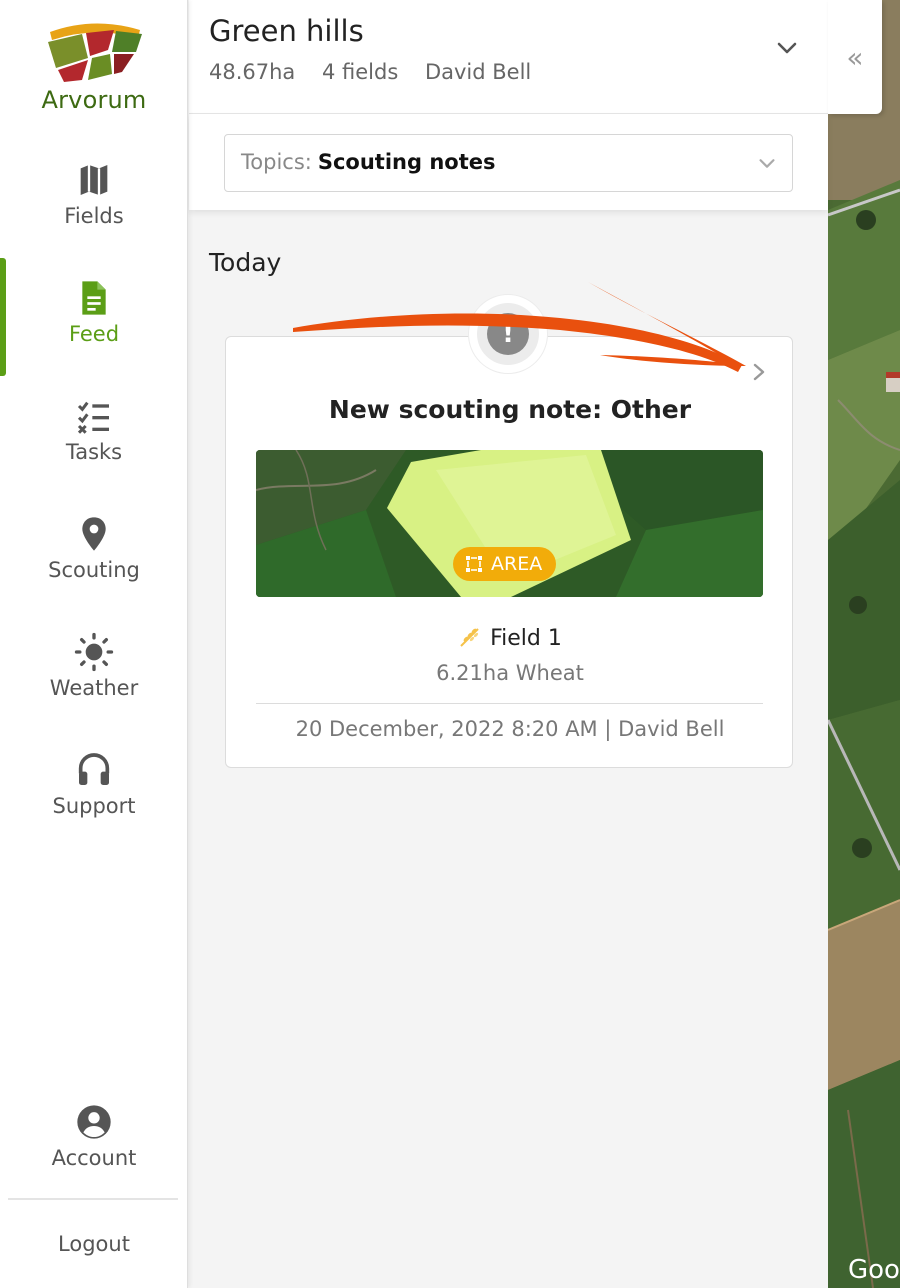  I want to click on location-pin-icon, so click(94, 534).